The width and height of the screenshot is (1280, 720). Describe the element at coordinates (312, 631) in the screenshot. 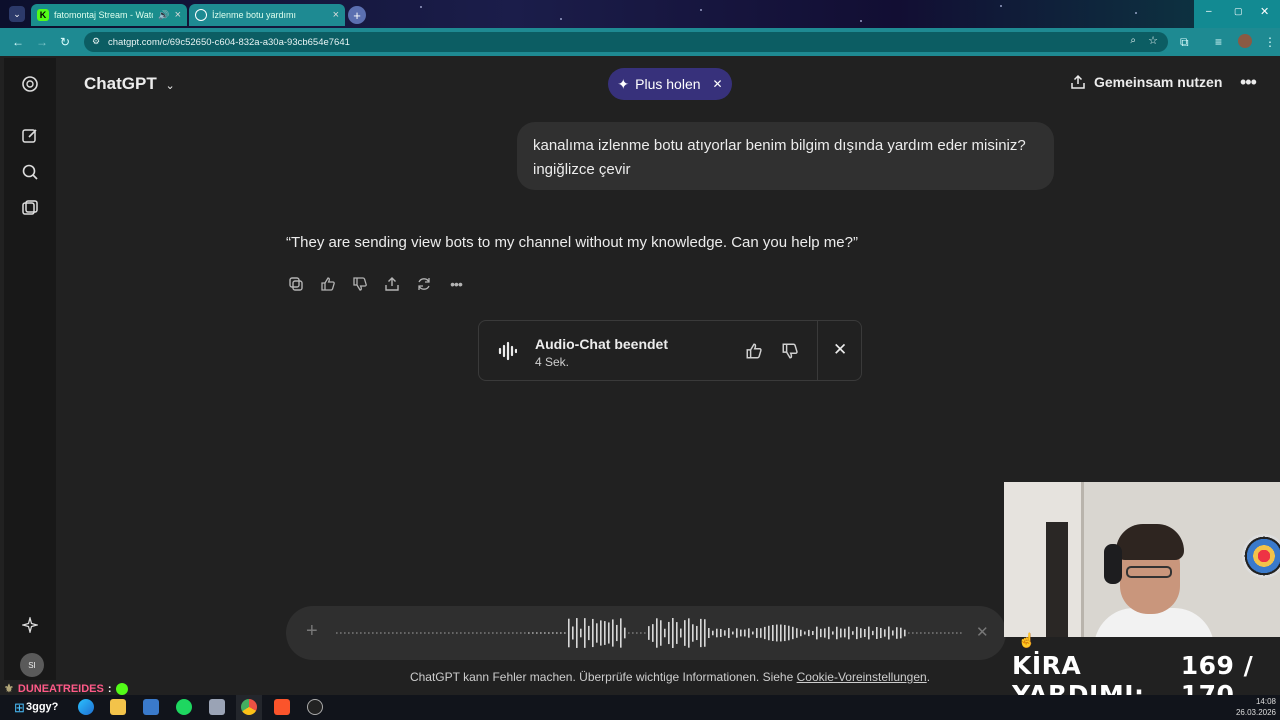

I see `add-attachment-icon: +` at that location.